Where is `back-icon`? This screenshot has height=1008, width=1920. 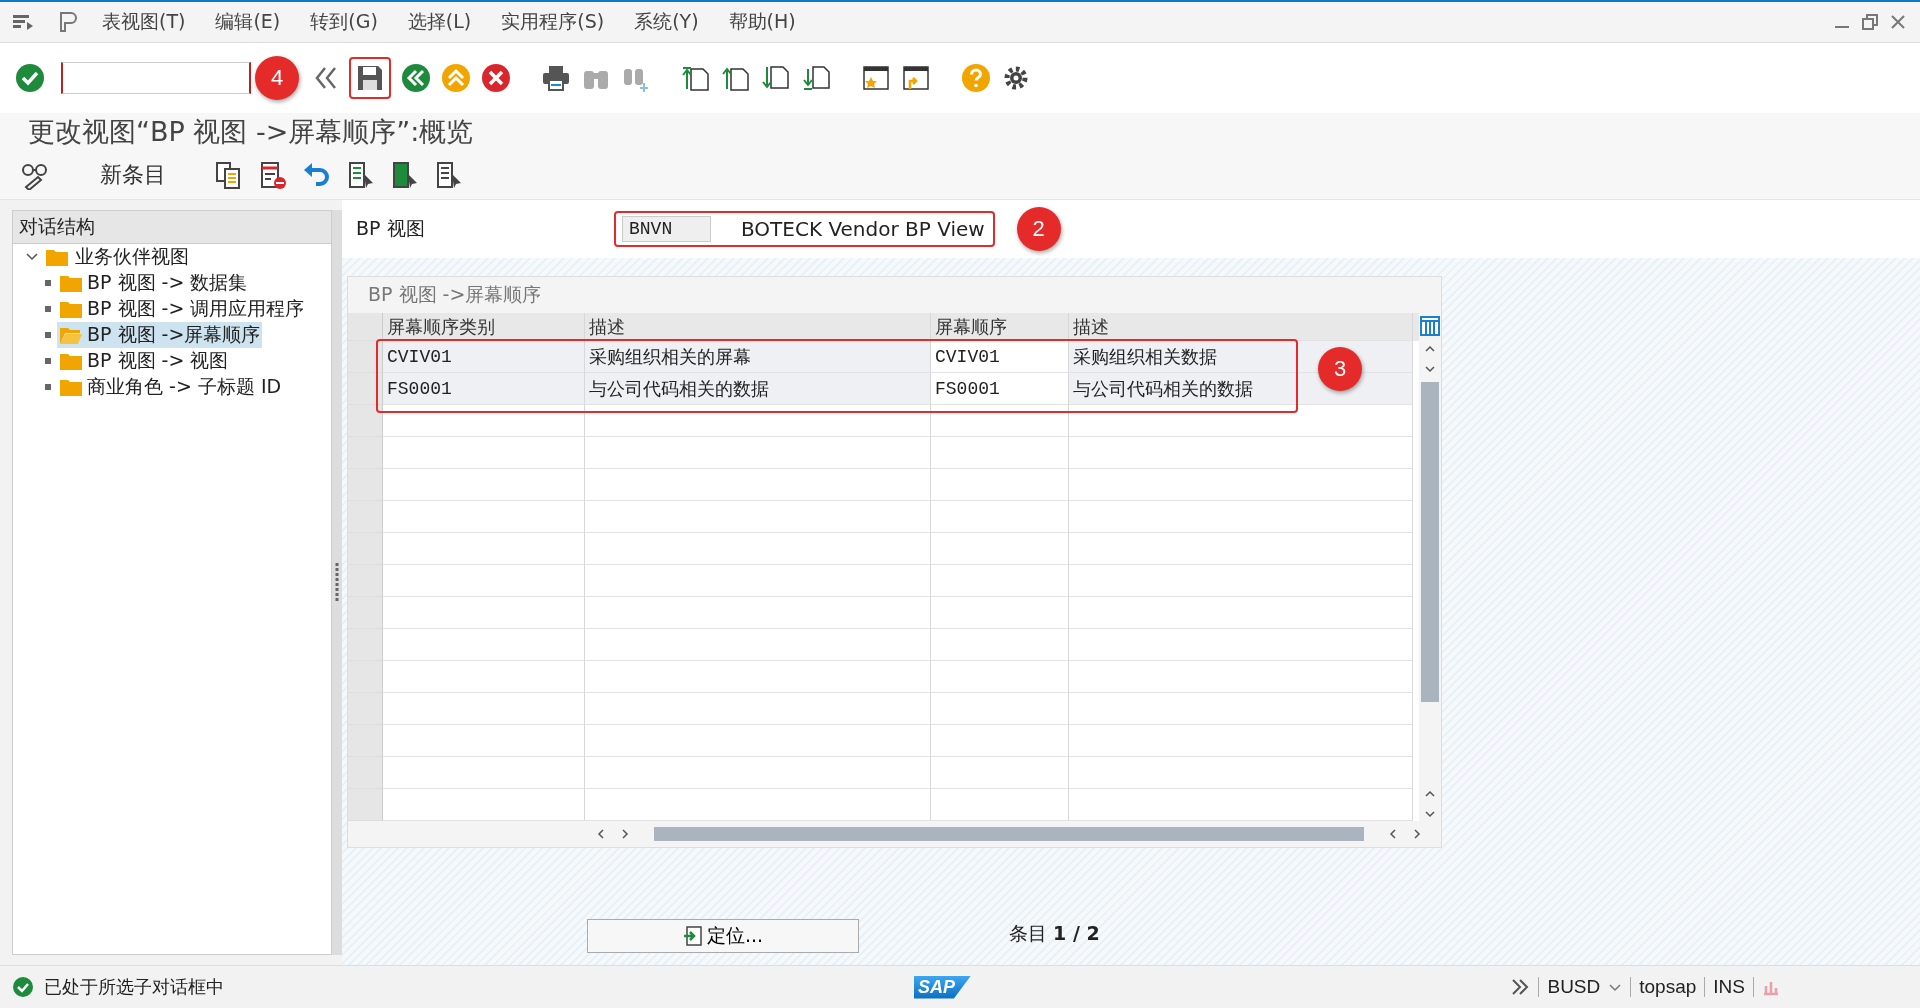 back-icon is located at coordinates (416, 78).